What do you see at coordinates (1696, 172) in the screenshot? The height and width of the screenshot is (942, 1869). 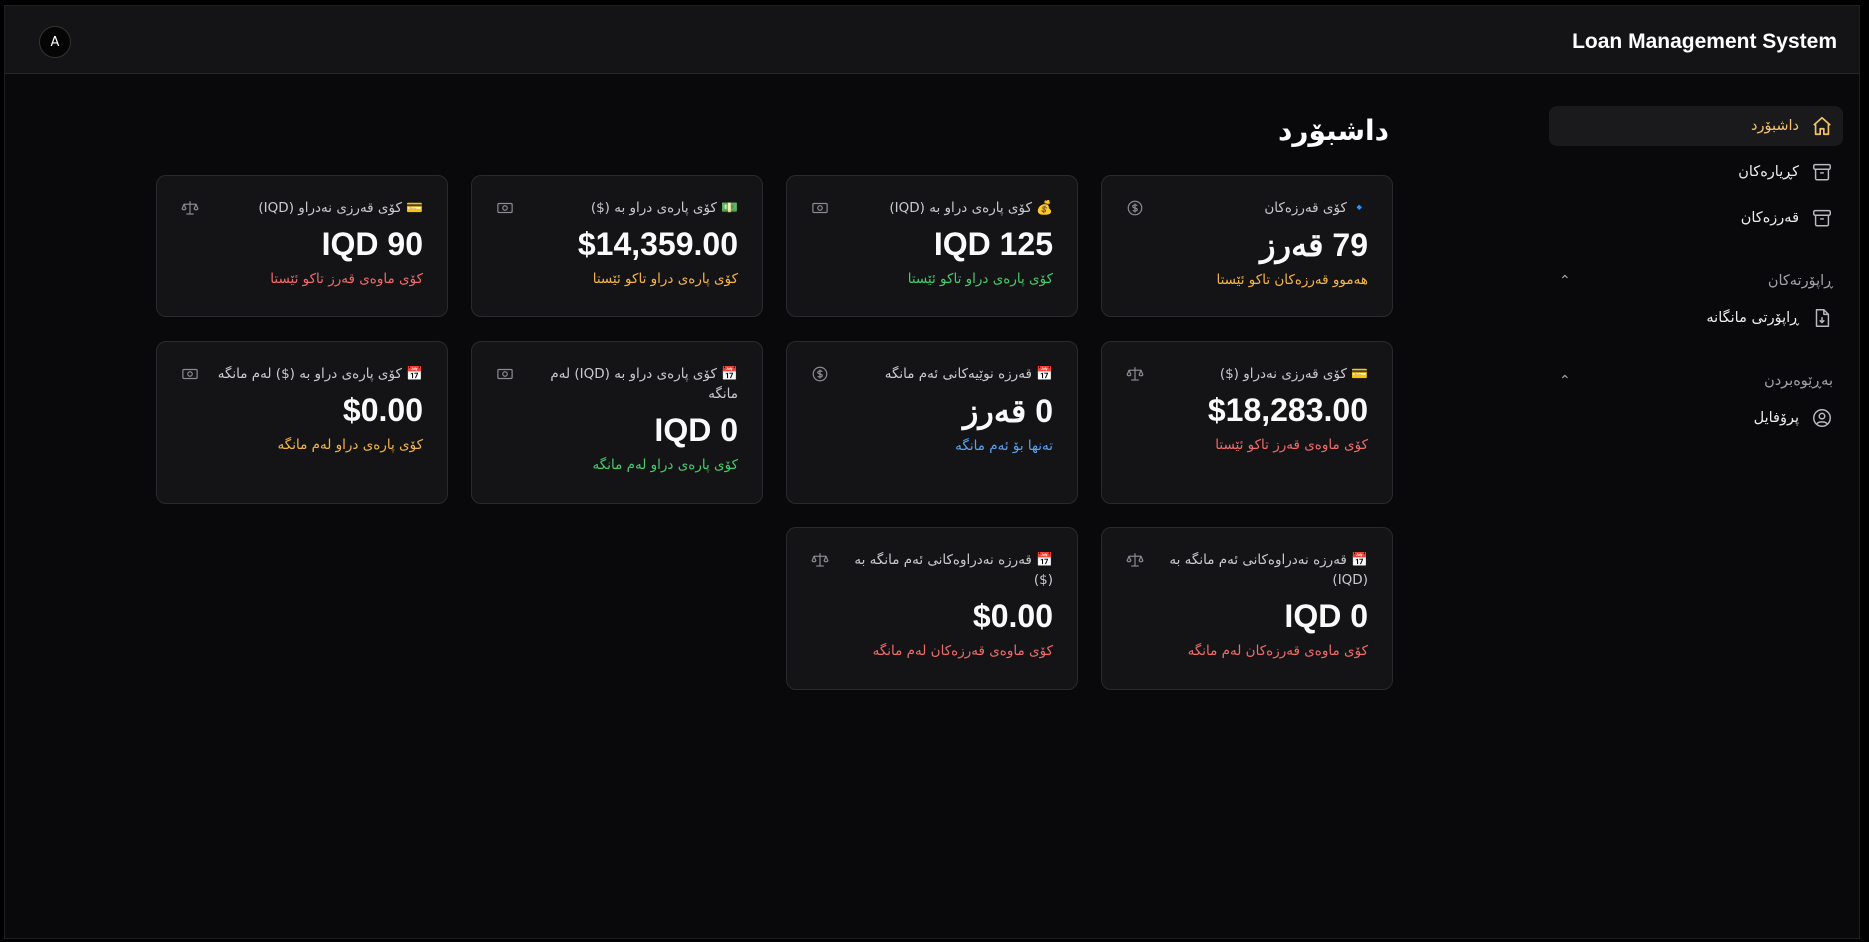 I see `sidebar-item-customers: کڕیارەکان` at bounding box center [1696, 172].